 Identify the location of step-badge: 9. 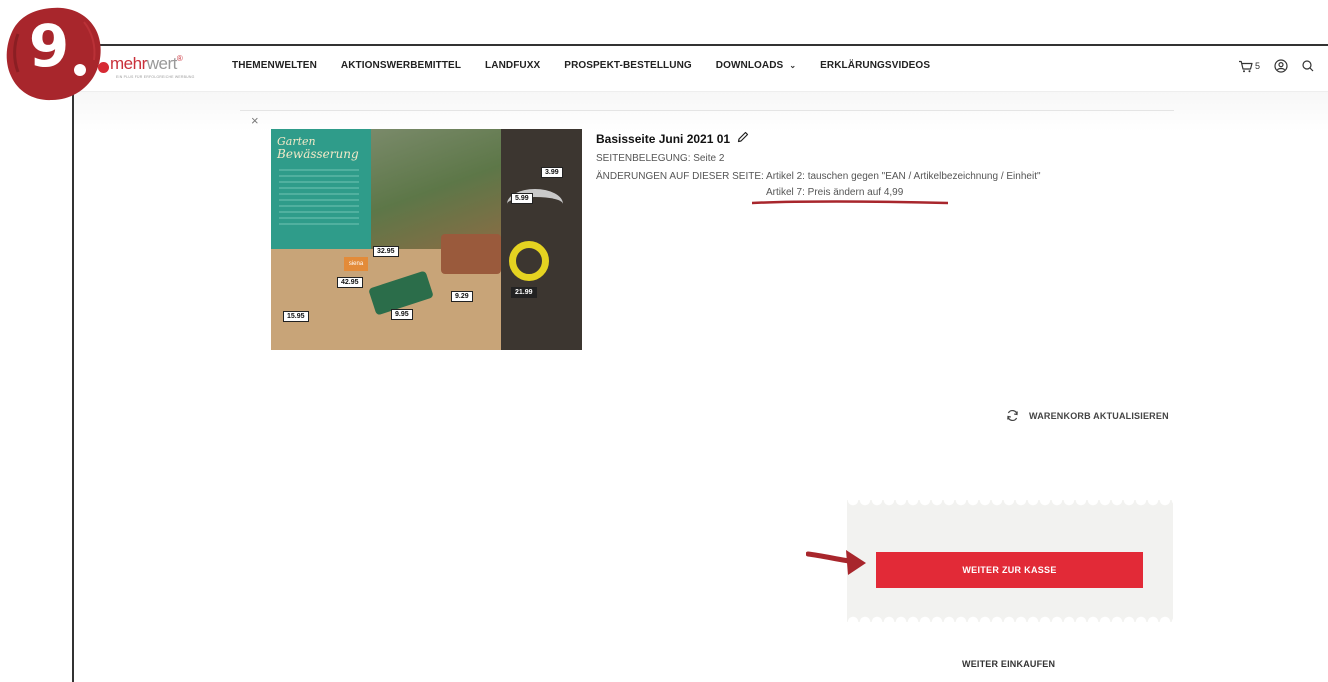
(54, 54).